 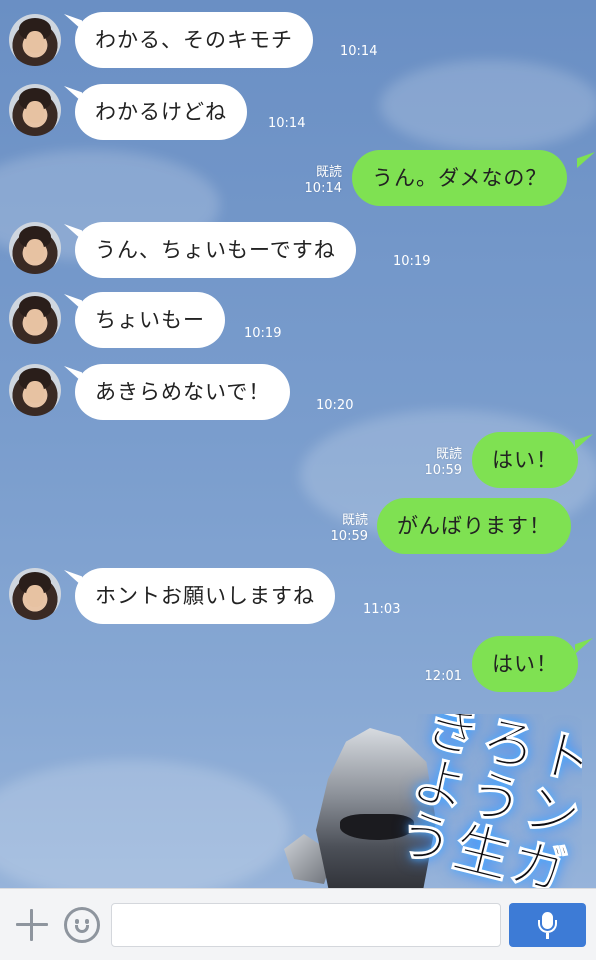 What do you see at coordinates (215, 250) in the screenshot?
I see `incoming-message: うん、ちょいもーですね` at bounding box center [215, 250].